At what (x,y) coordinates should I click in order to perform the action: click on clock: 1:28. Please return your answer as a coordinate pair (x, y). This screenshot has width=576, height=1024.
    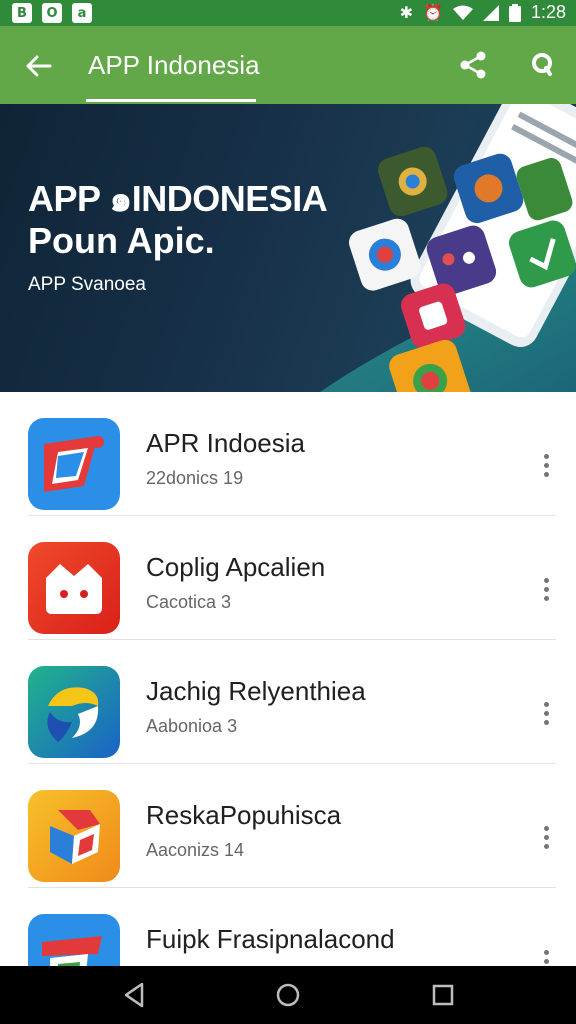
    Looking at the image, I should click on (548, 12).